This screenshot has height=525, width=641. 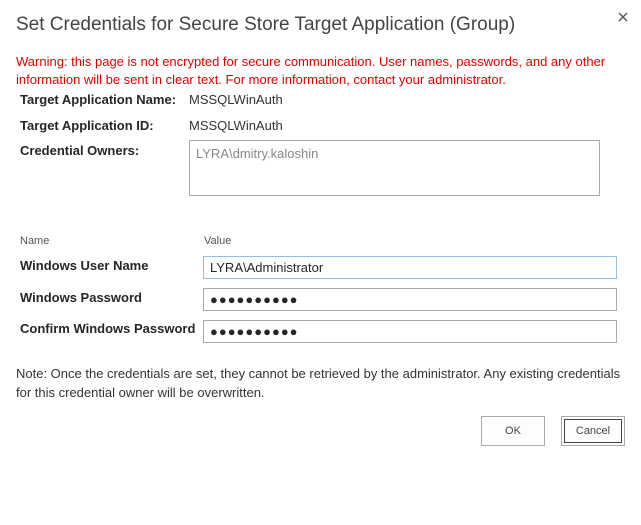 What do you see at coordinates (513, 431) in the screenshot?
I see `ok-button: OK` at bounding box center [513, 431].